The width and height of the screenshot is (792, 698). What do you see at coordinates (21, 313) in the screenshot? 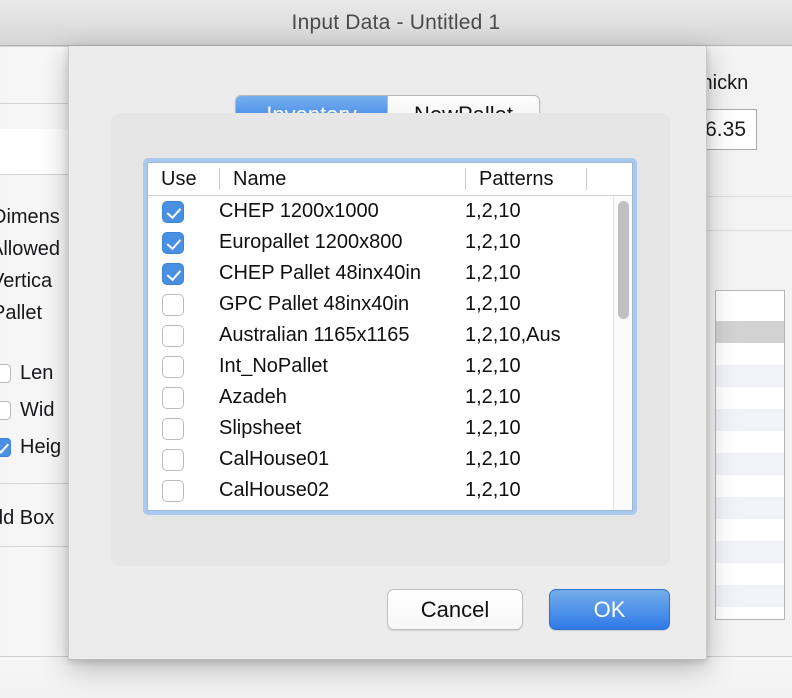
I see `background-label-pallet: Pallet` at bounding box center [21, 313].